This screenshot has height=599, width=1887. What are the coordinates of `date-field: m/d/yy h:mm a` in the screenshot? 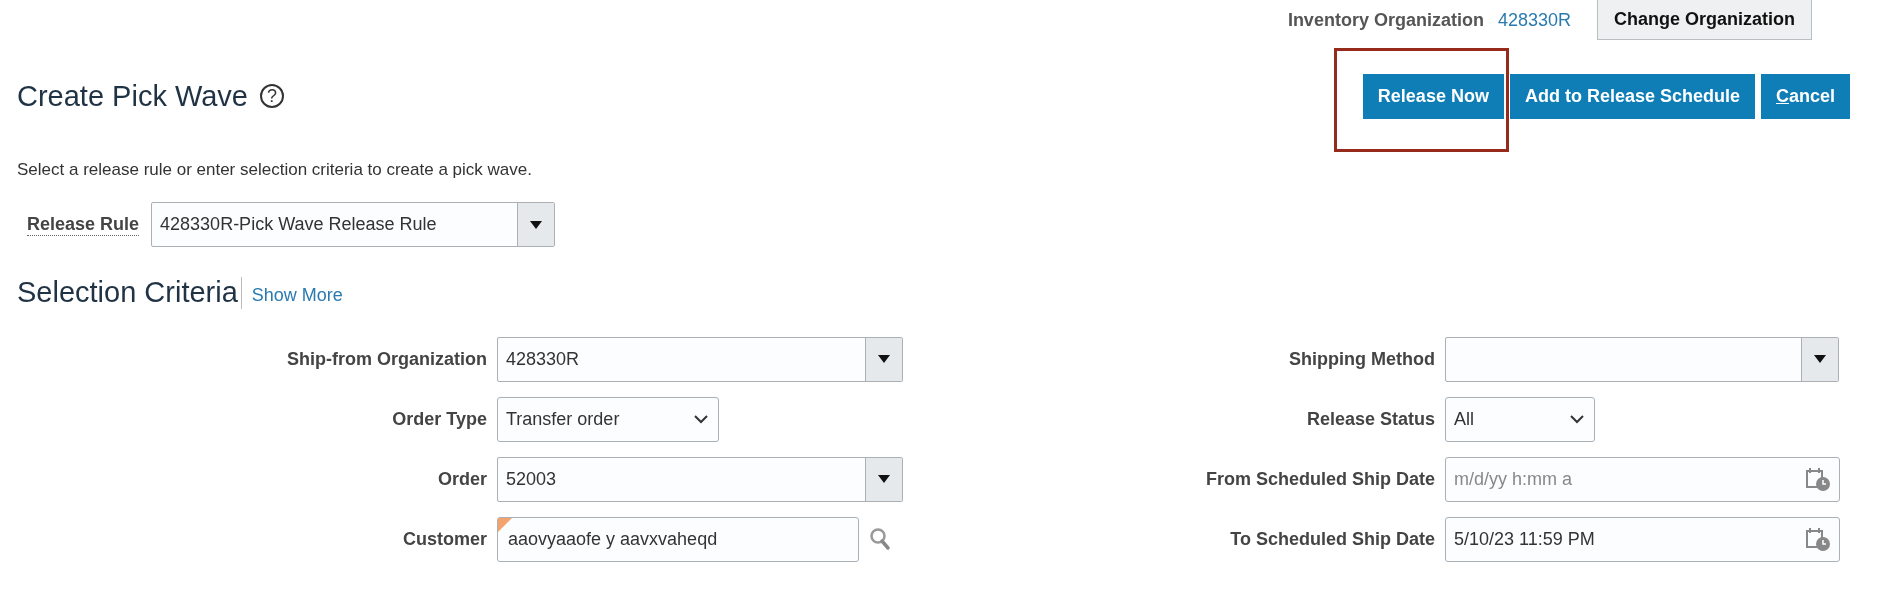 It's located at (1642, 479).